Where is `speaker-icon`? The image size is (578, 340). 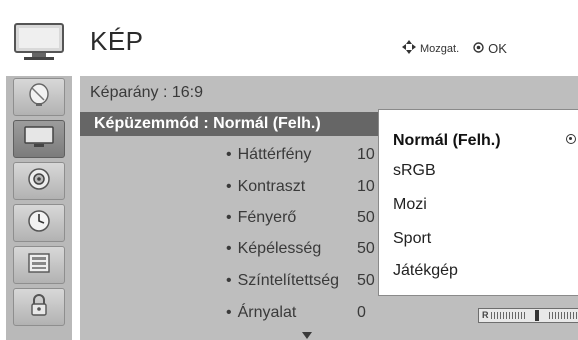
speaker-icon is located at coordinates (39, 181).